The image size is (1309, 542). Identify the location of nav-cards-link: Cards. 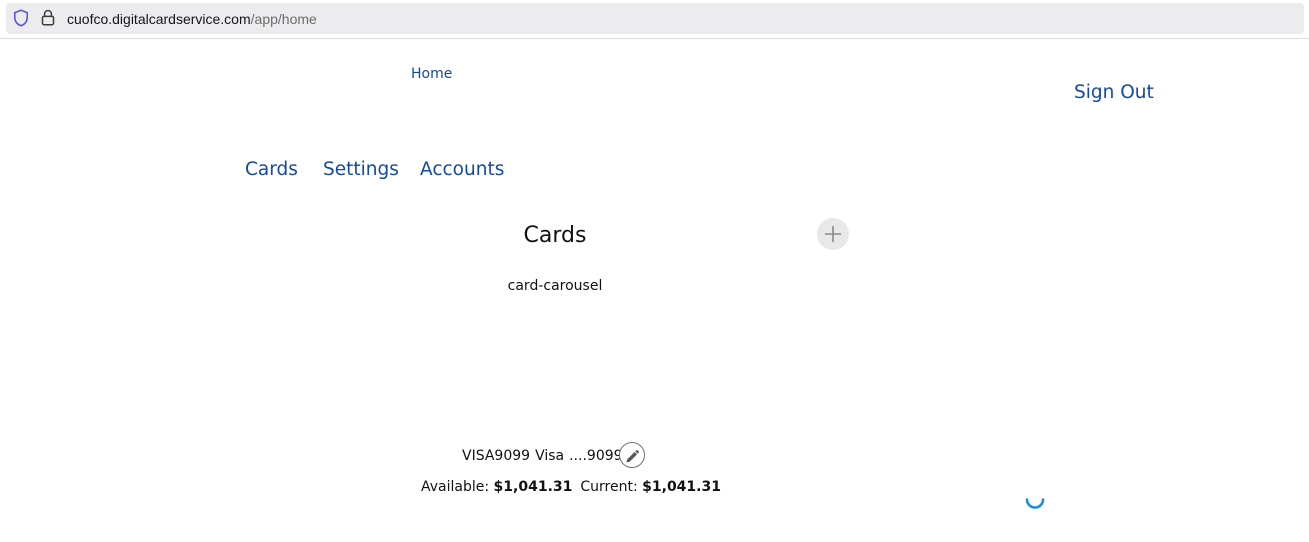
(271, 170).